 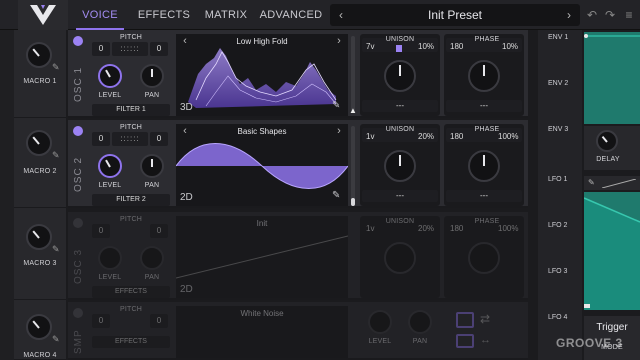 What do you see at coordinates (100, 15) in the screenshot?
I see `tab-voice: VOICE` at bounding box center [100, 15].